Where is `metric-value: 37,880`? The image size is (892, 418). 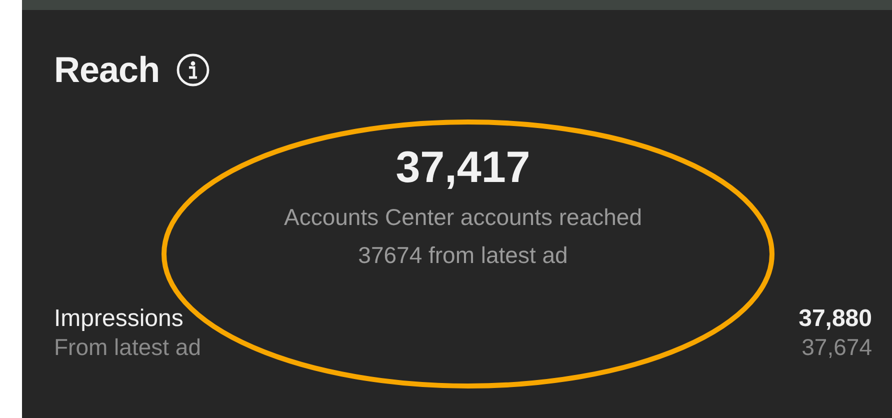 metric-value: 37,880 is located at coordinates (835, 319).